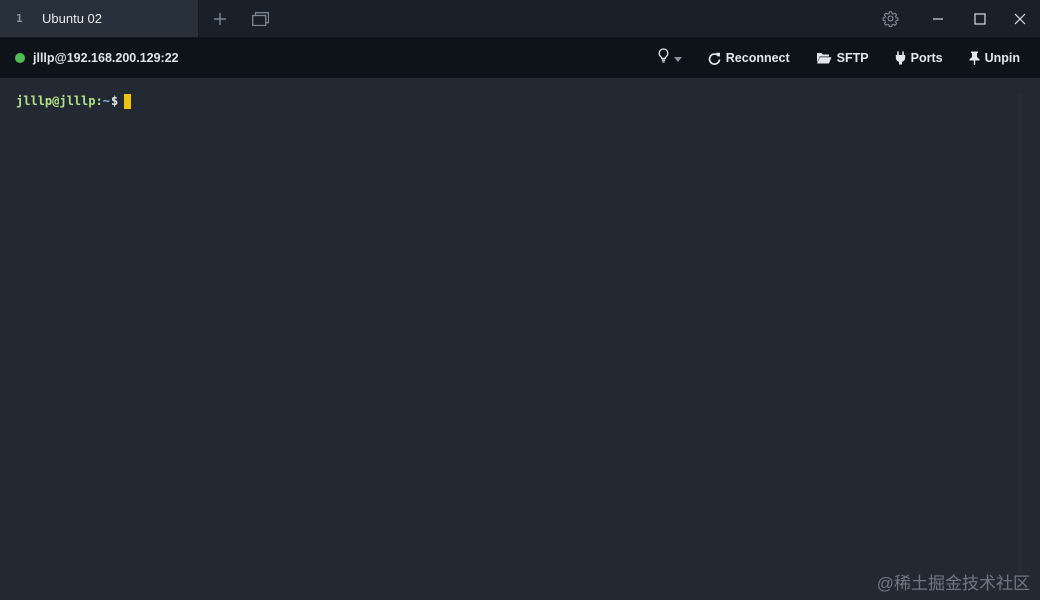 This screenshot has width=1040, height=600. What do you see at coordinates (56, 101) in the screenshot?
I see `prompt-user-host: jlllp@jlllp` at bounding box center [56, 101].